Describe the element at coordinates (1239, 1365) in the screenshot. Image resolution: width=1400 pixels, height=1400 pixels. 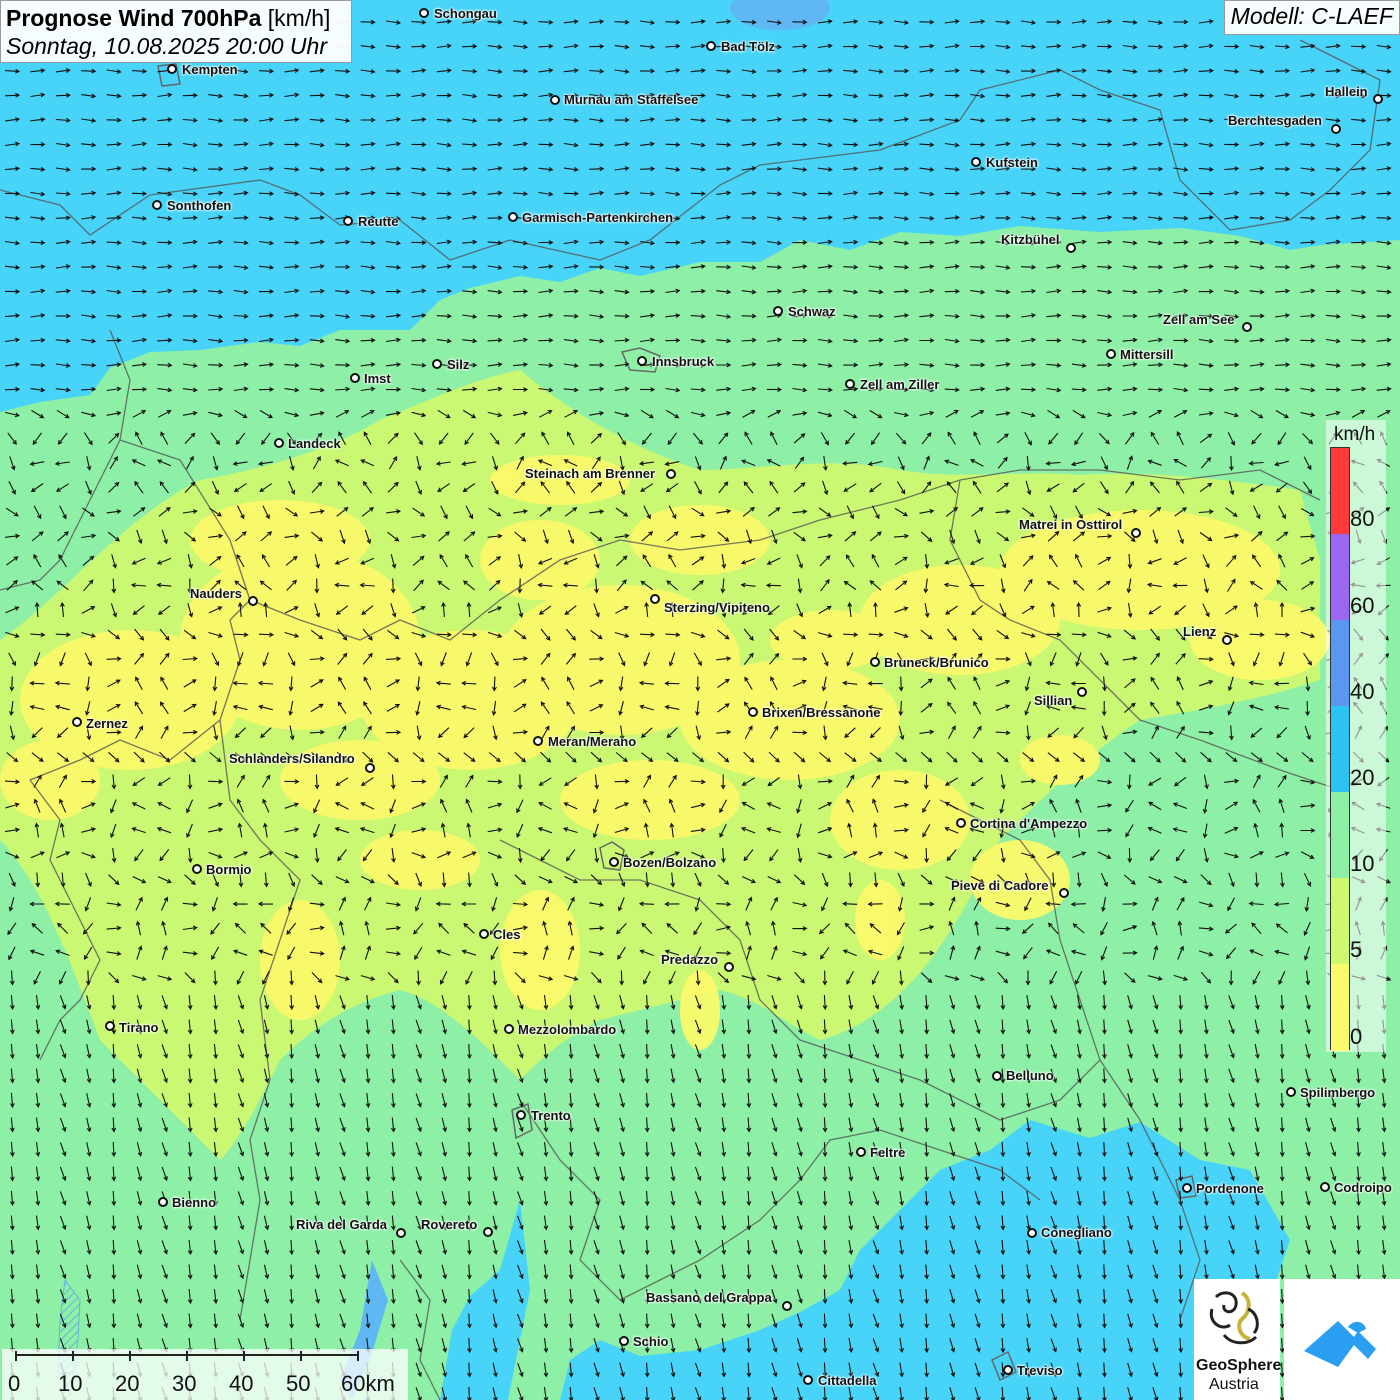
I see `geosphere-logo-line1: GeoSphere` at that location.